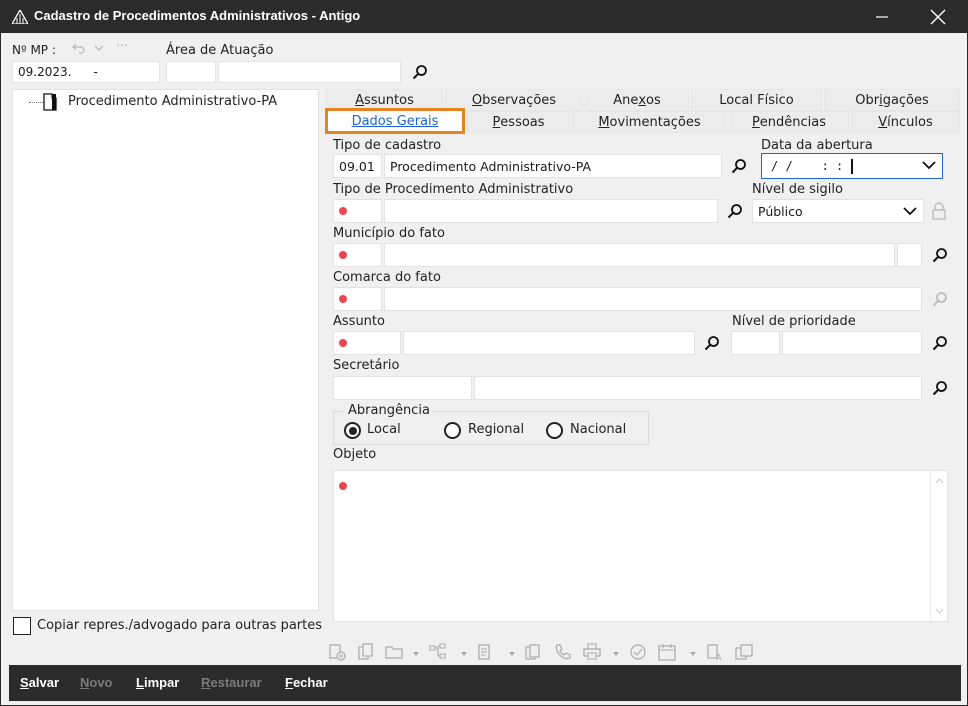 The height and width of the screenshot is (706, 968). Describe the element at coordinates (416, 654) in the screenshot. I see `folder-dropdown-icon` at that location.